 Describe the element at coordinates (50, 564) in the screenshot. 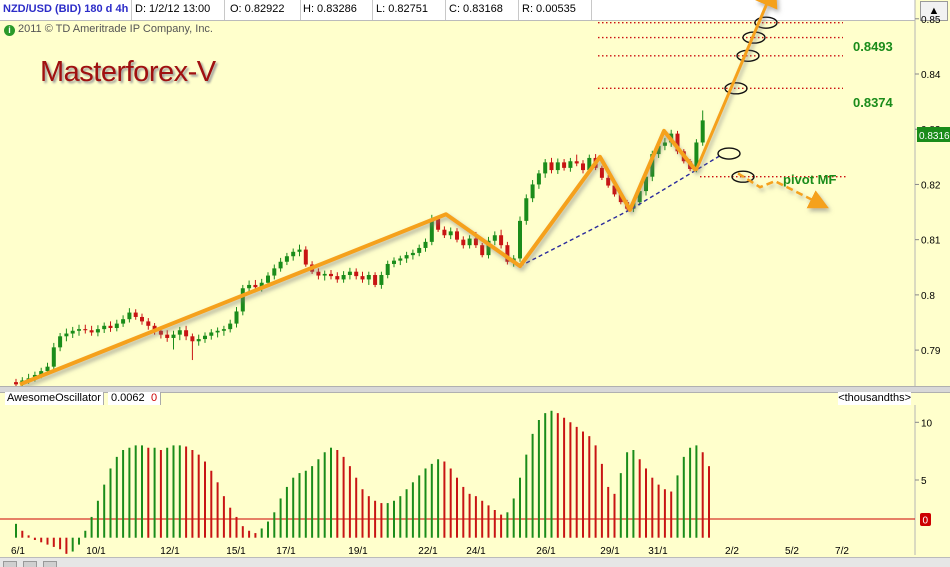

I see `scroll-handle-right` at that location.